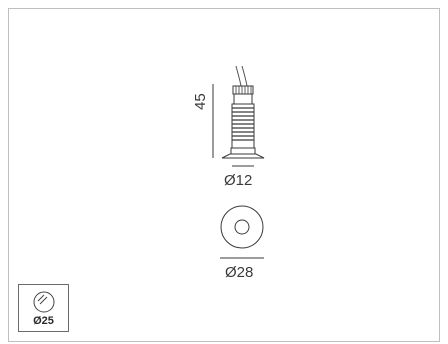  I want to click on cutout-hole-icon, so click(44, 302).